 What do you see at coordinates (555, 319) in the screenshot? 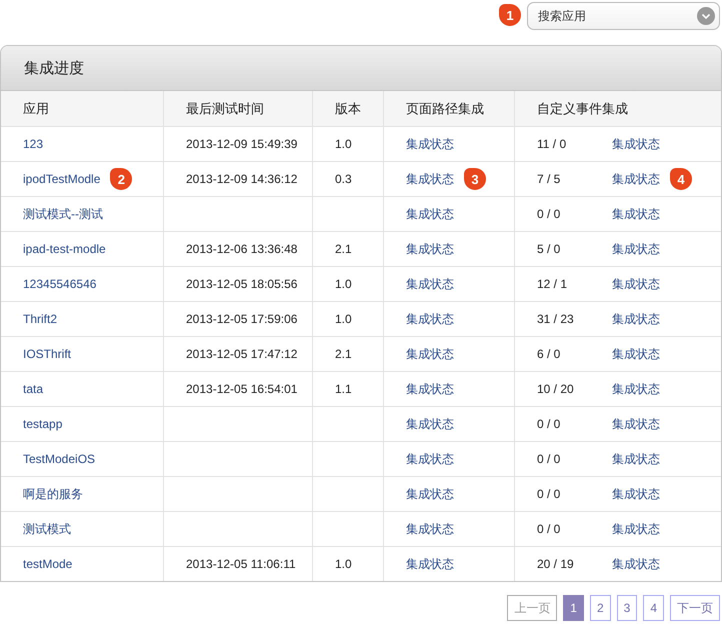
I see `table-cell: 31 / 23` at bounding box center [555, 319].